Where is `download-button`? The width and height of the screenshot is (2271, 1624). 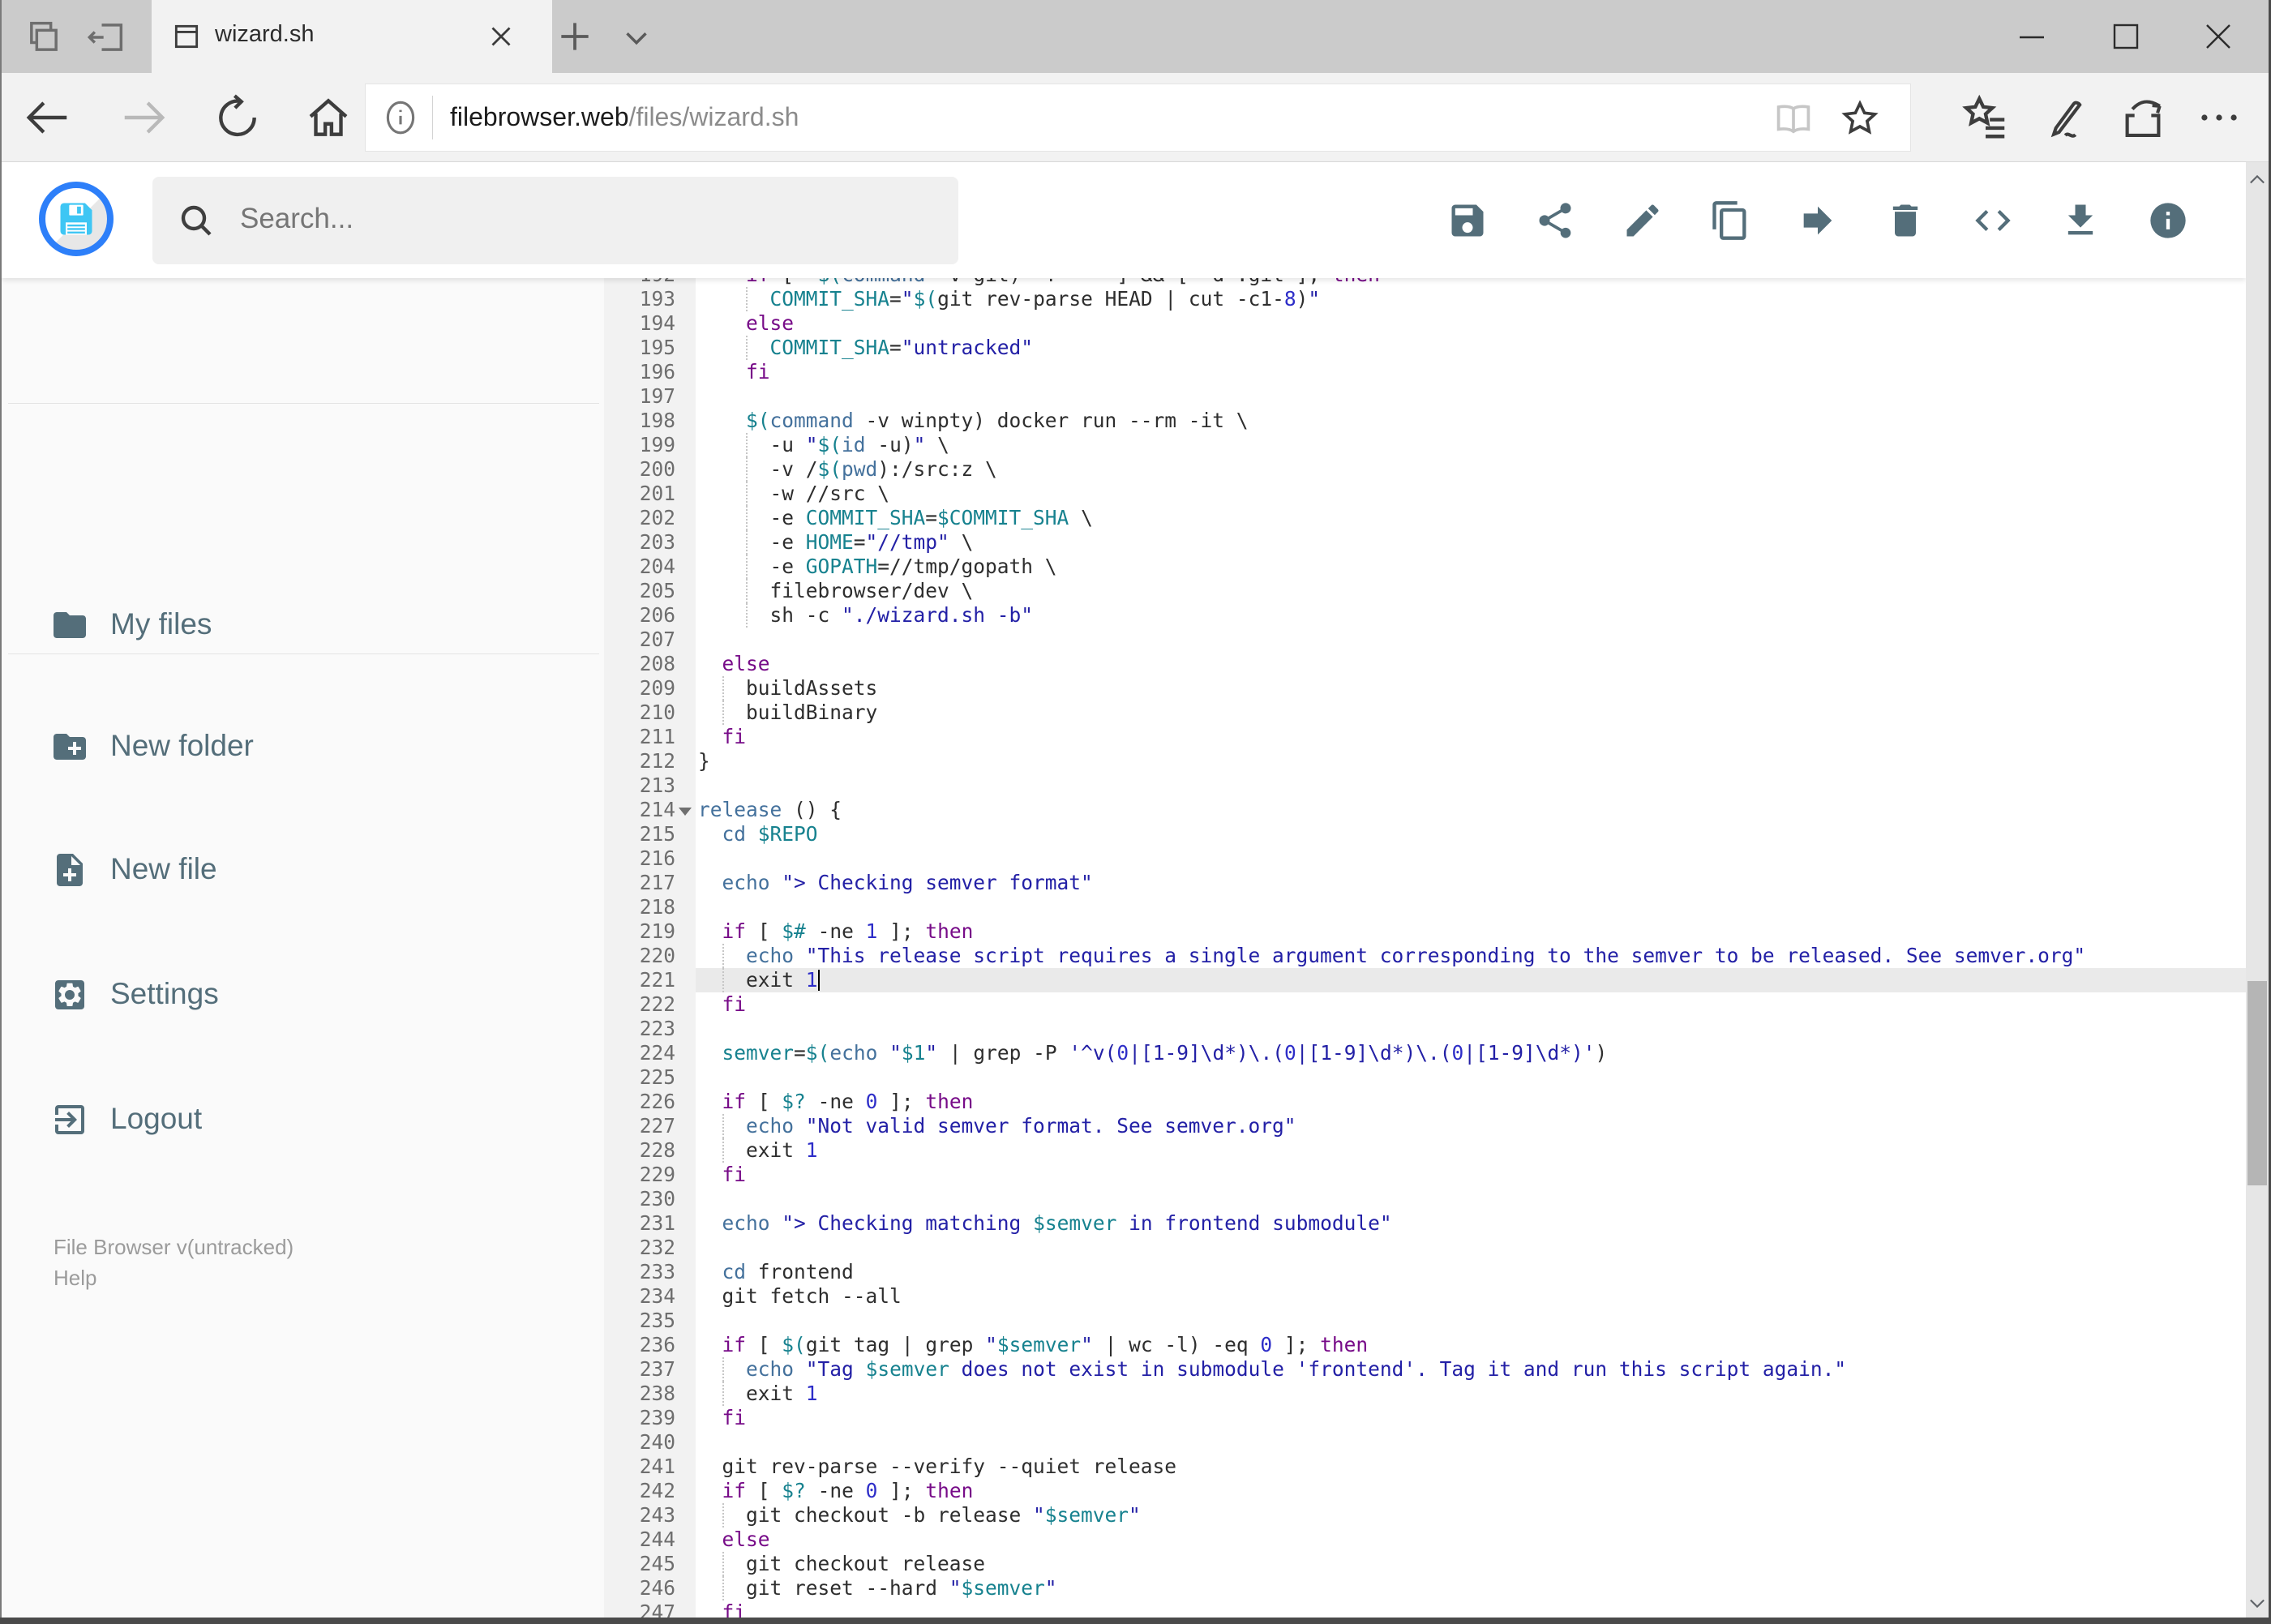
download-button is located at coordinates (2080, 221).